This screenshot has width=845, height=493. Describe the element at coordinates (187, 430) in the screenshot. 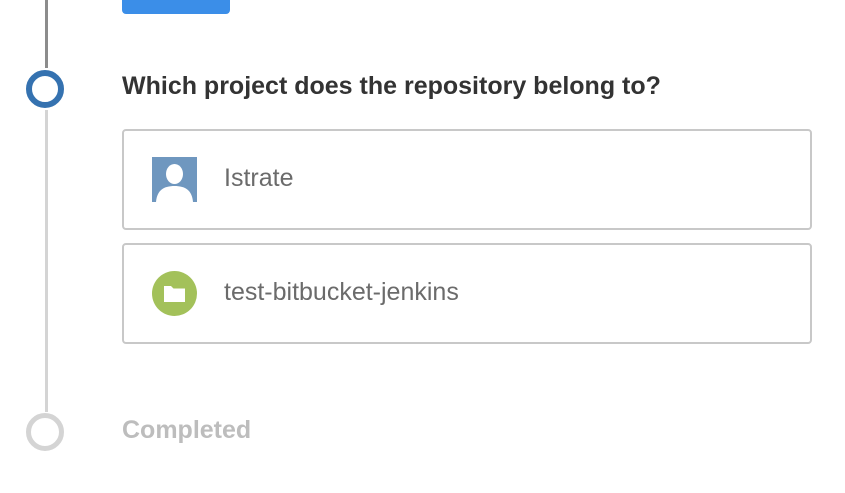

I see `next-step-label: Completed` at that location.